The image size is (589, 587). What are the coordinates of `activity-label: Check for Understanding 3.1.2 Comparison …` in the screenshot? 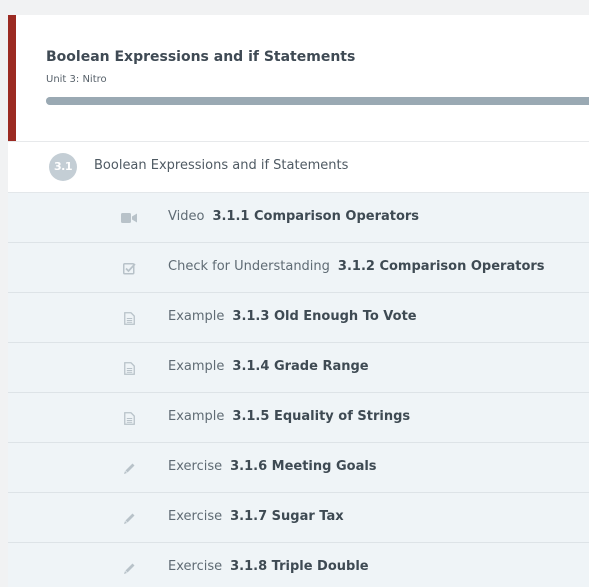 It's located at (356, 266).